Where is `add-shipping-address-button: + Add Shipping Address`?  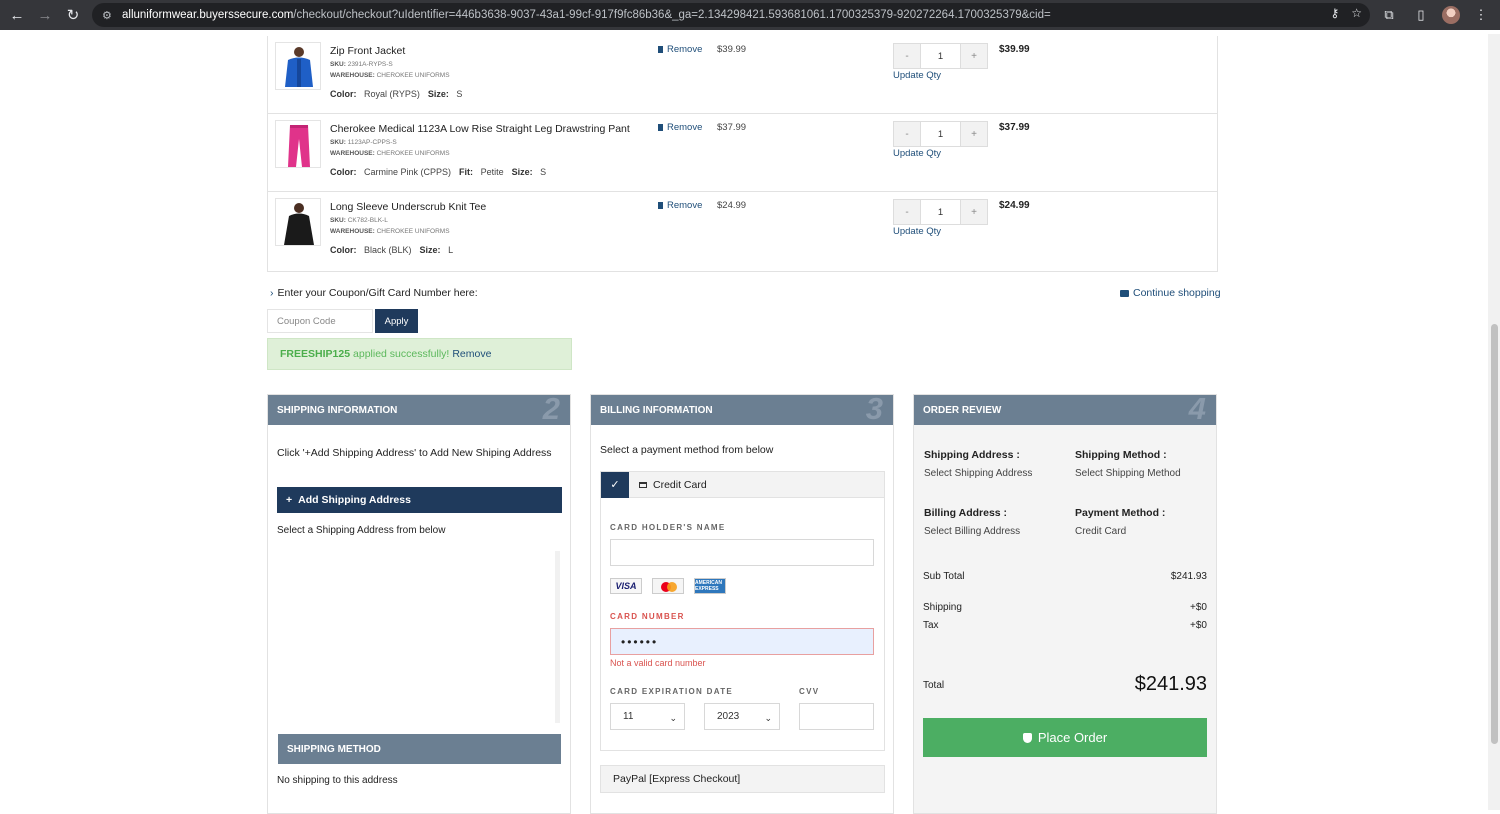
add-shipping-address-button: + Add Shipping Address is located at coordinates (419, 500).